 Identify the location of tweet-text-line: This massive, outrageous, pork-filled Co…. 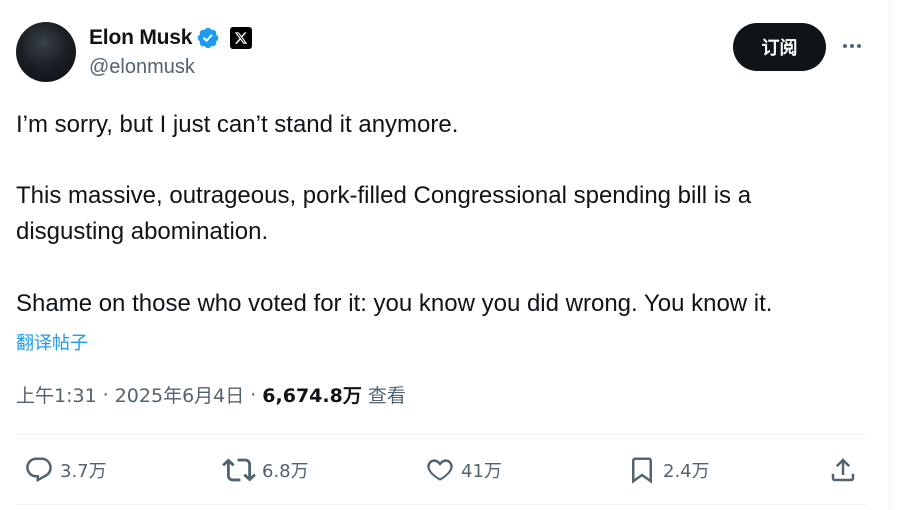
(384, 195).